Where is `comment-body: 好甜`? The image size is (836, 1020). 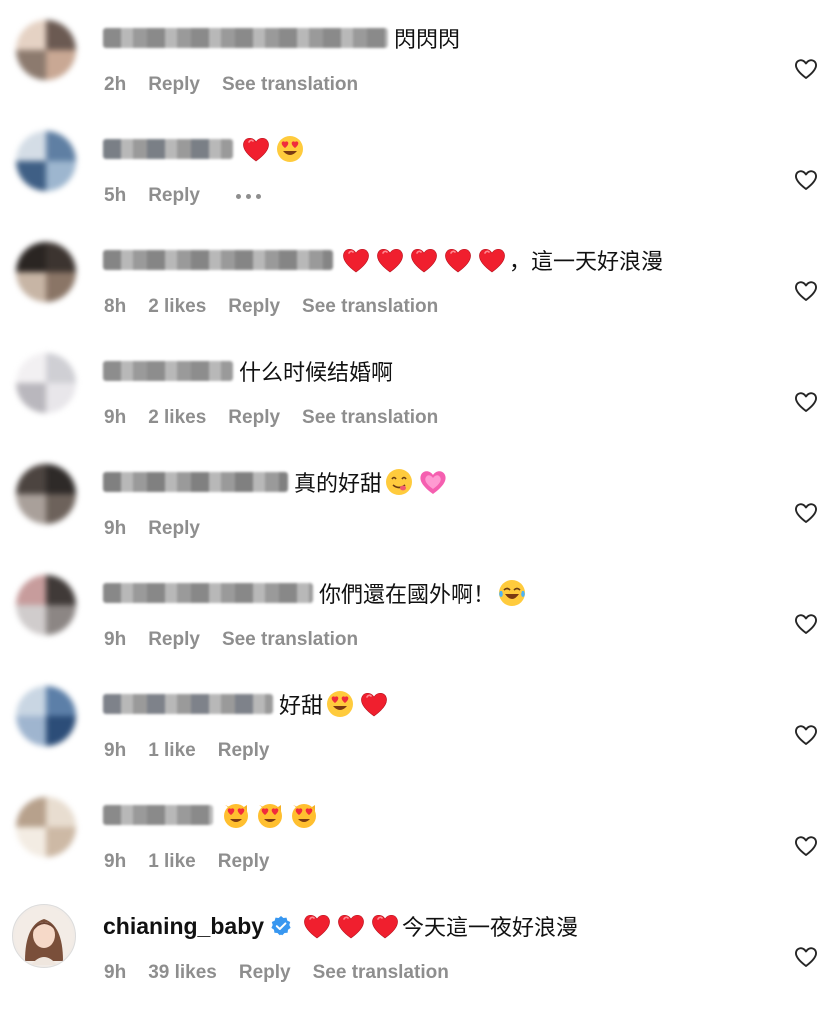 comment-body: 好甜 is located at coordinates (247, 704).